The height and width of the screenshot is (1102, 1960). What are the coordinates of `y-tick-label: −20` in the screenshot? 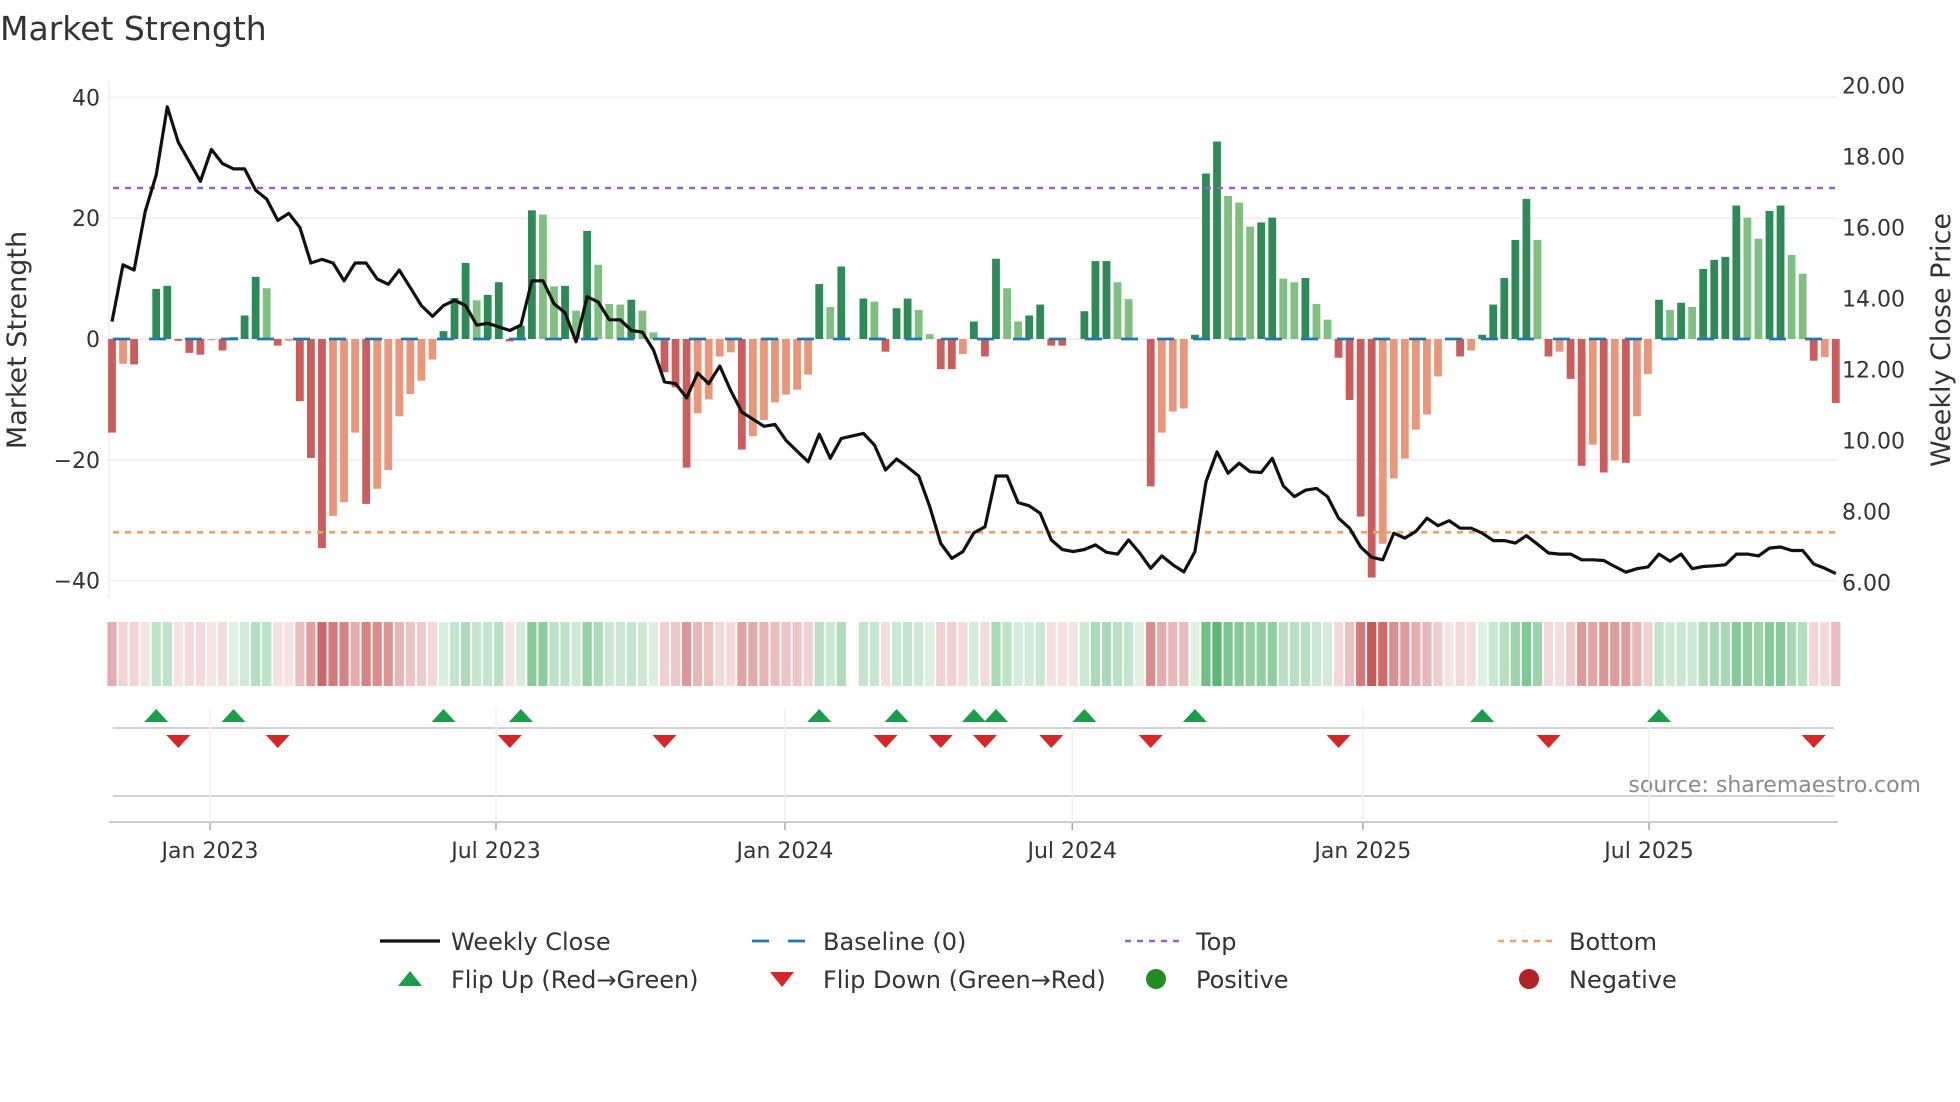 It's located at (77, 461).